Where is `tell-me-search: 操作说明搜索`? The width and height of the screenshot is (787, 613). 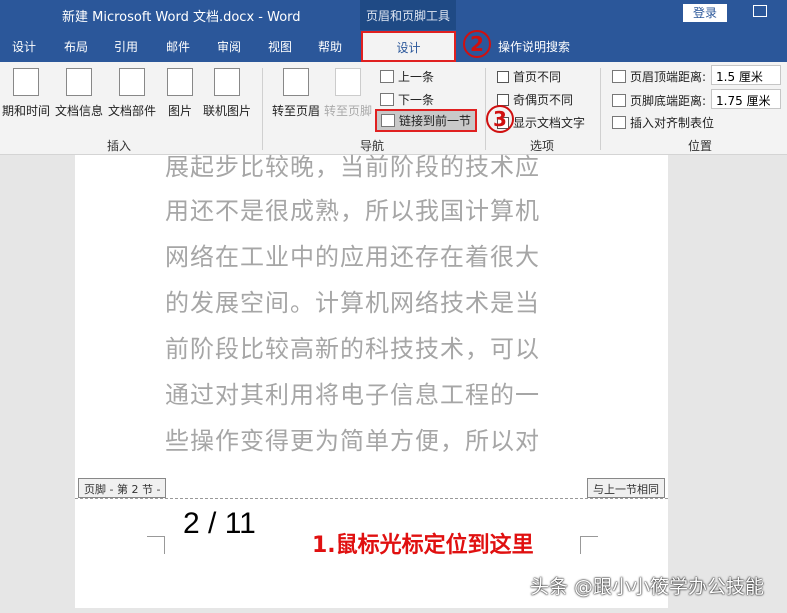
tell-me-search: 操作说明搜索 is located at coordinates (534, 46).